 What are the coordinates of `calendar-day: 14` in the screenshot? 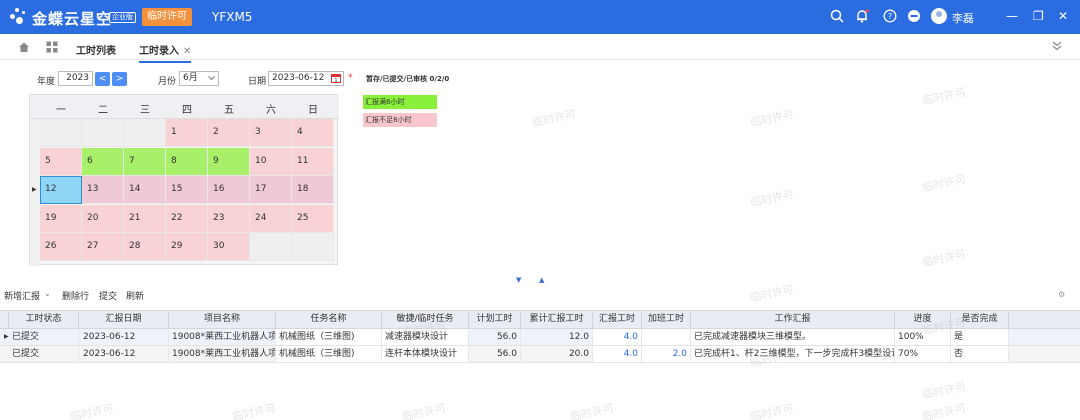 It's located at (145, 190).